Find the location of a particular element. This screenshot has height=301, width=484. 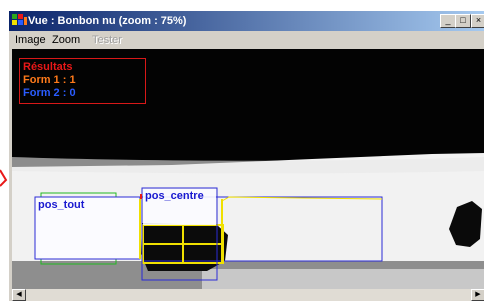

external-marker-icon is located at coordinates (4, 178).